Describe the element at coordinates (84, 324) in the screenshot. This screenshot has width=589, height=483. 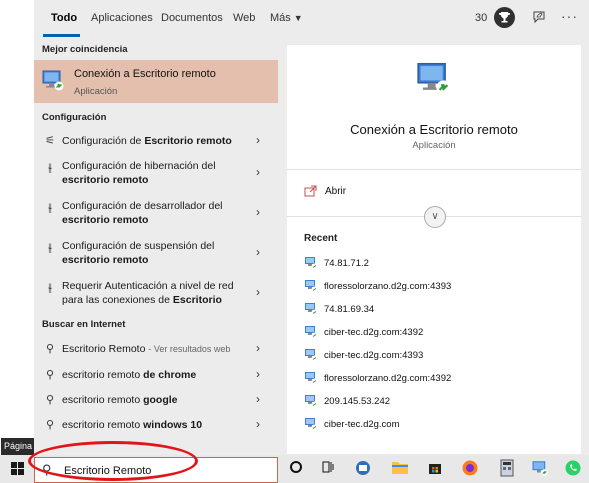
I see `section-web: Buscar en Internet` at that location.